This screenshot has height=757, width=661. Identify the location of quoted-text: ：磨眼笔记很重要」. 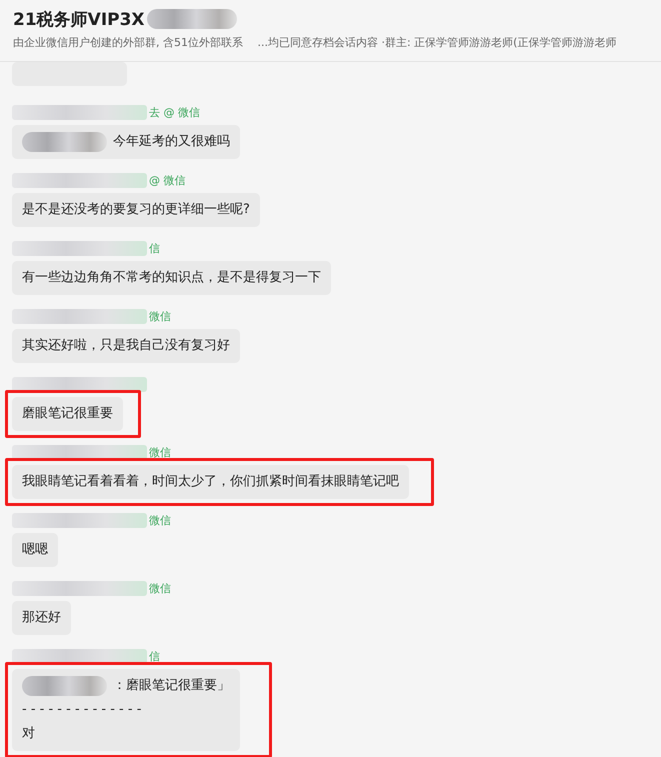
(171, 686).